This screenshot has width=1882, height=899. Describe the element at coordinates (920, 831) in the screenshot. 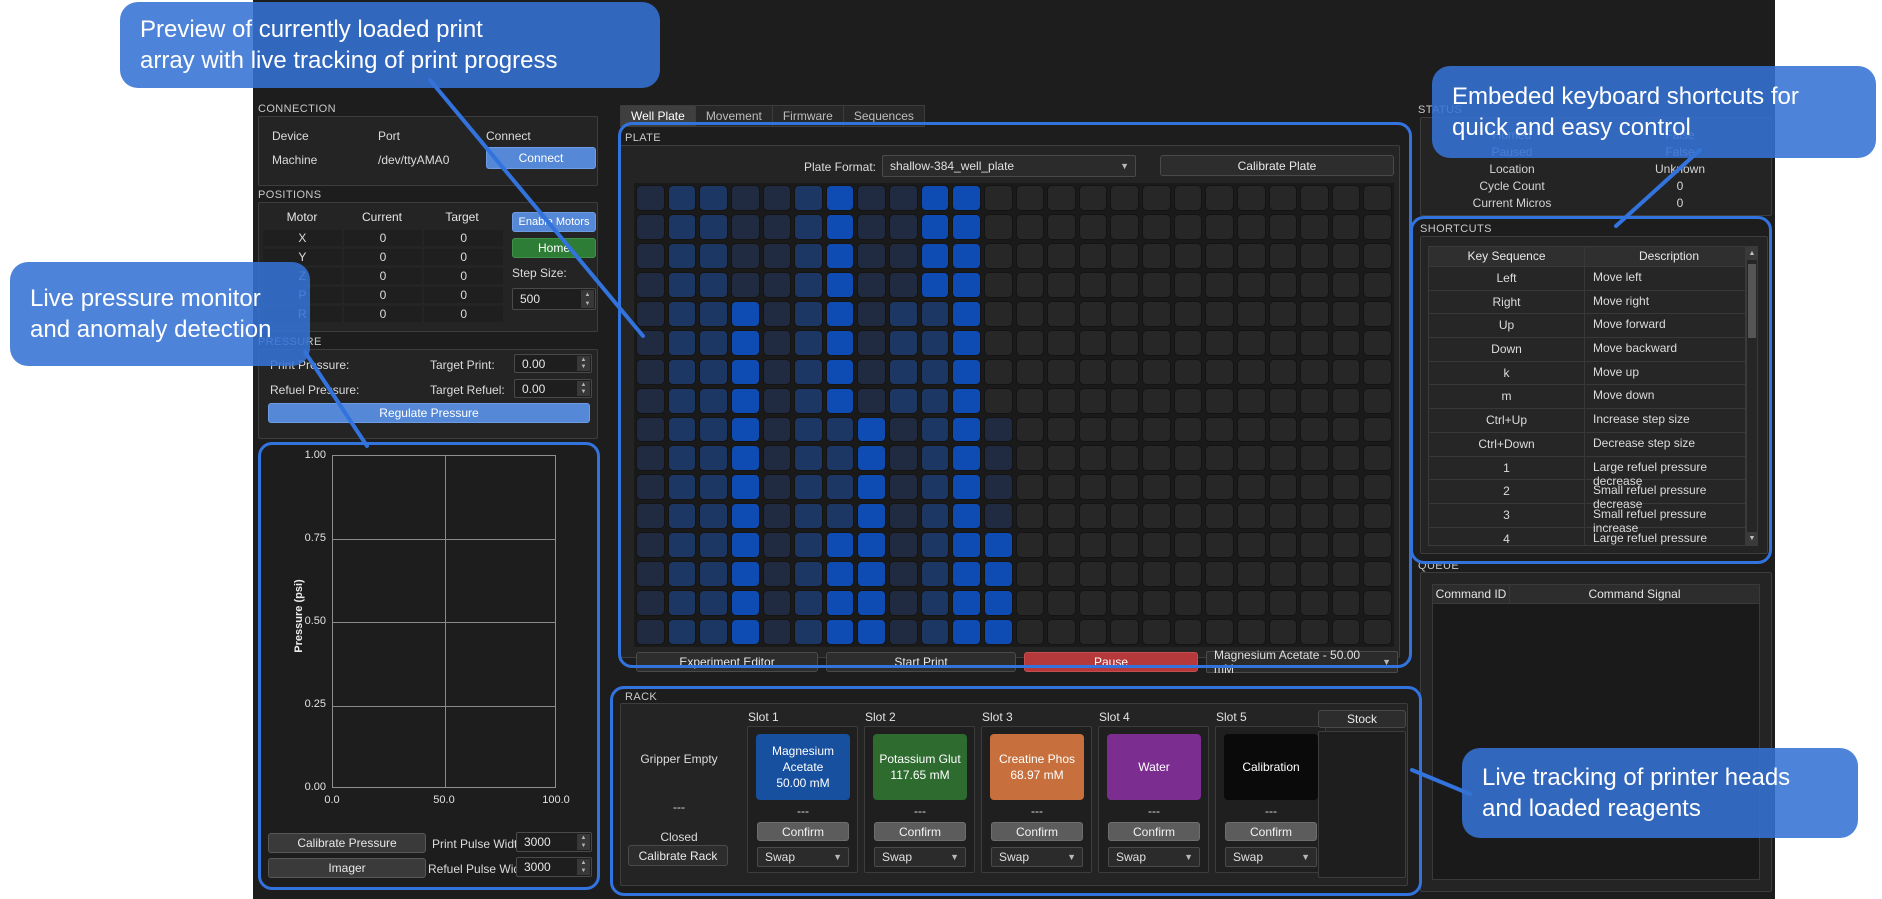

I see `slot-2-confirm-button: Confirm` at that location.